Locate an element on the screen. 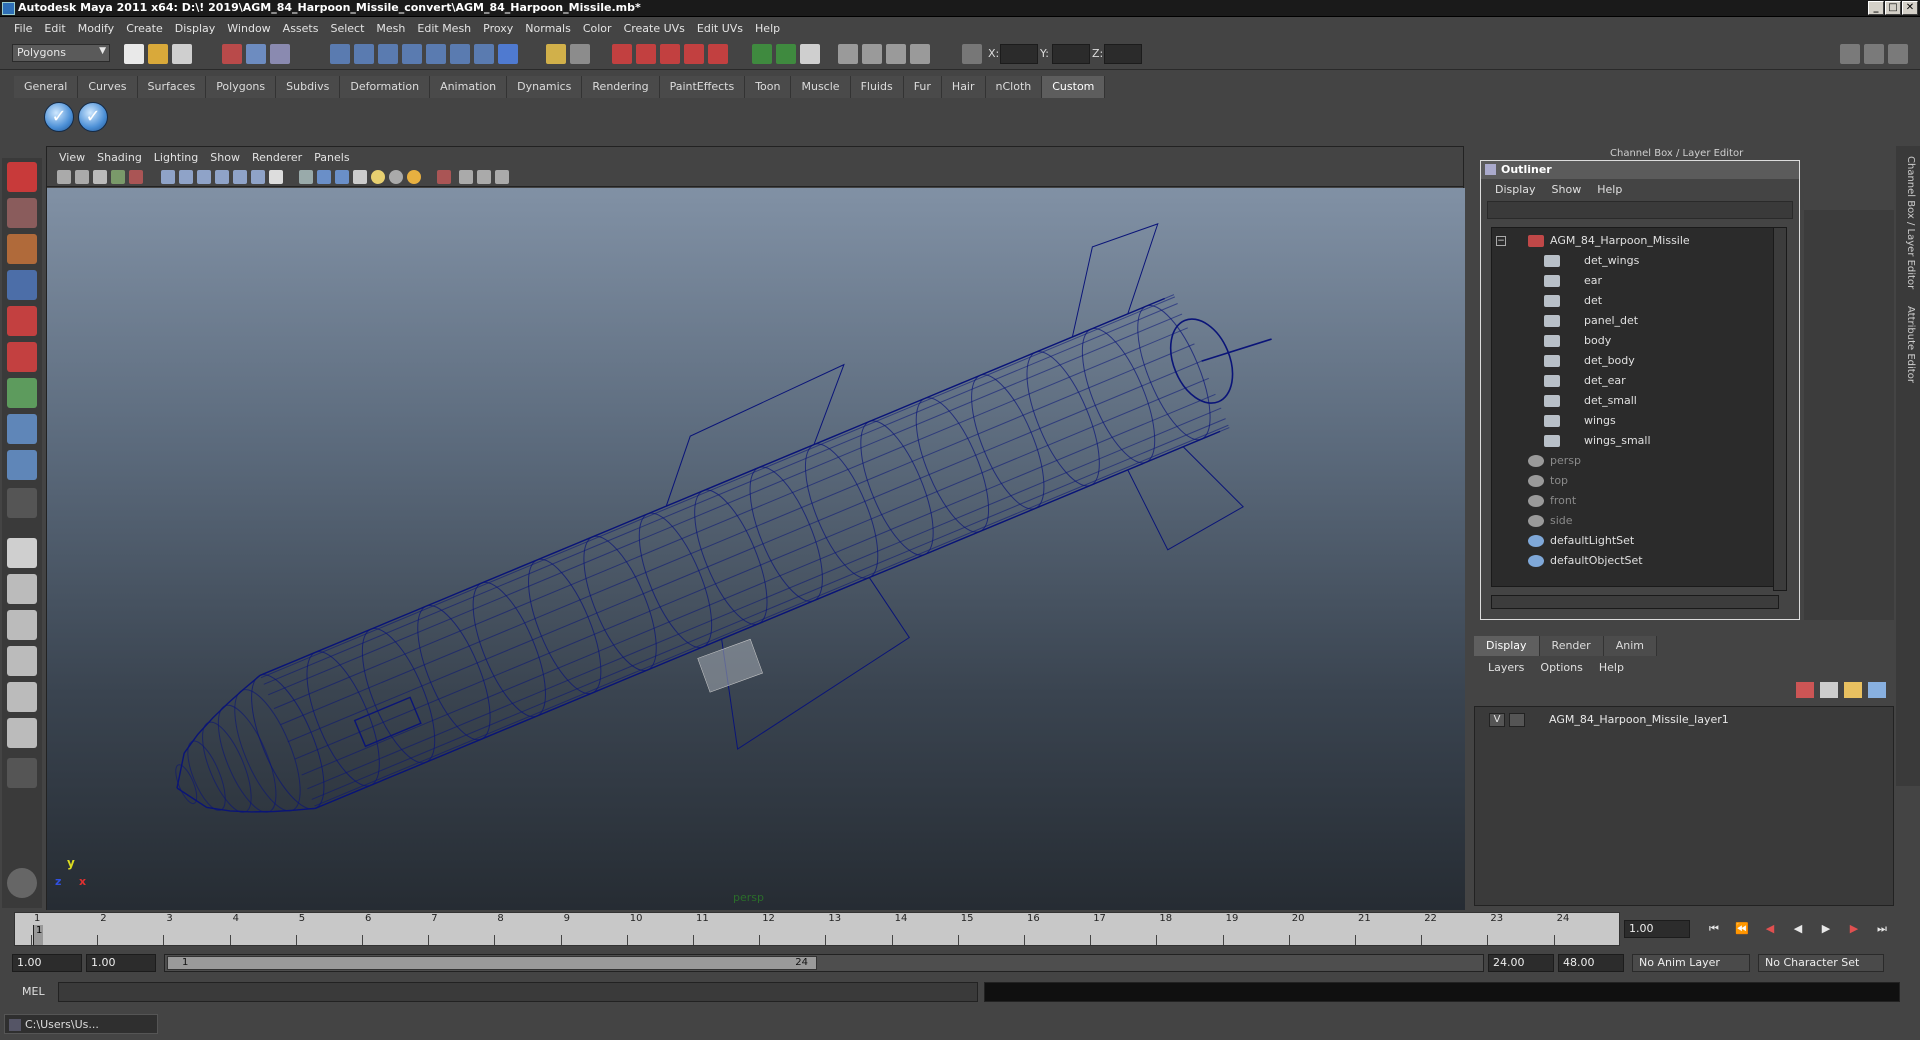 This screenshot has height=1040, width=1920. vp-menu-shading: Shading is located at coordinates (119, 157).